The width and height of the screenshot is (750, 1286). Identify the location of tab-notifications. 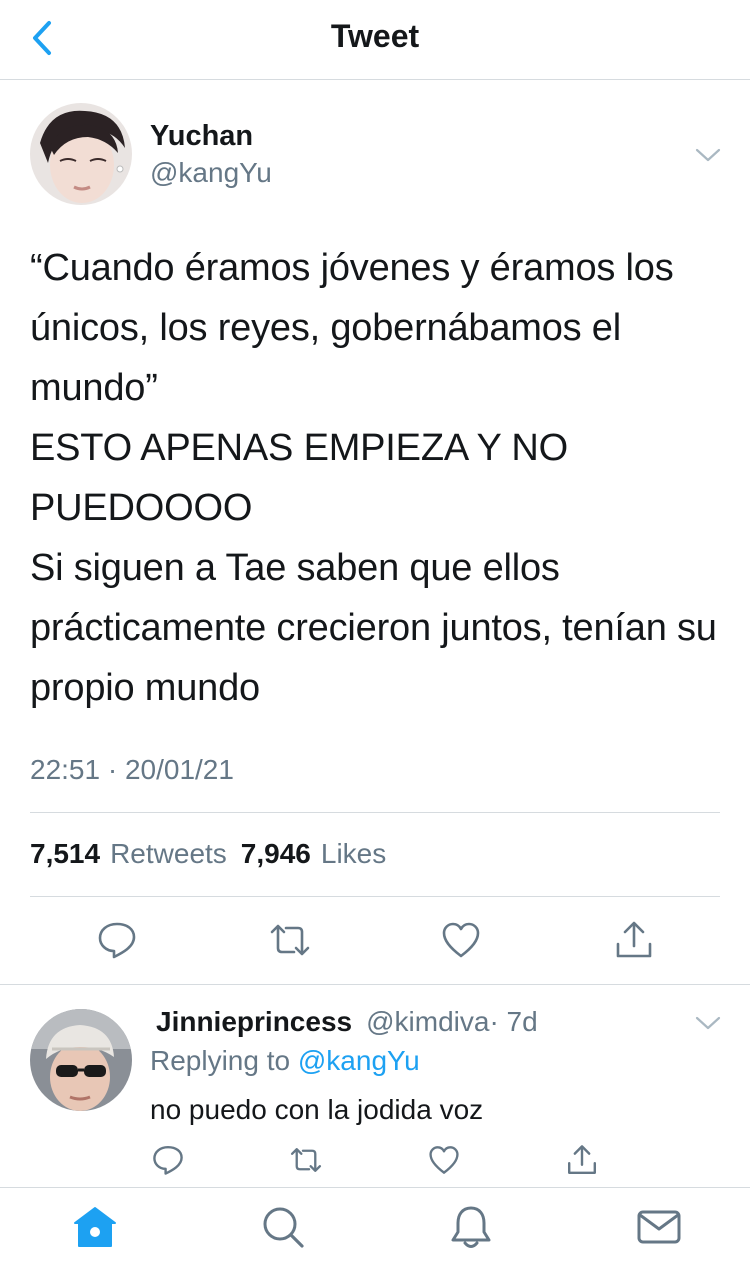
(471, 1227).